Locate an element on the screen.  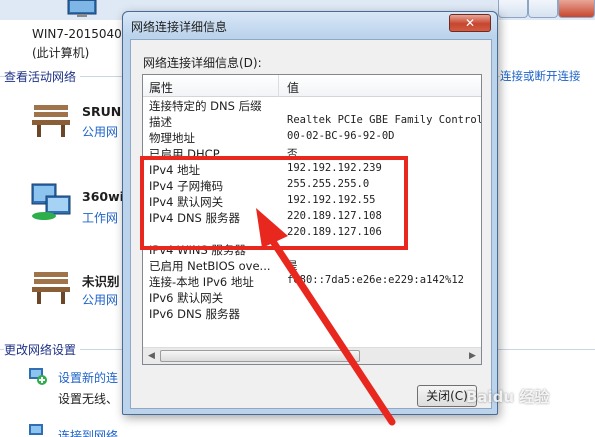
dialog-close-x-button: ✕ is located at coordinates (470, 23).